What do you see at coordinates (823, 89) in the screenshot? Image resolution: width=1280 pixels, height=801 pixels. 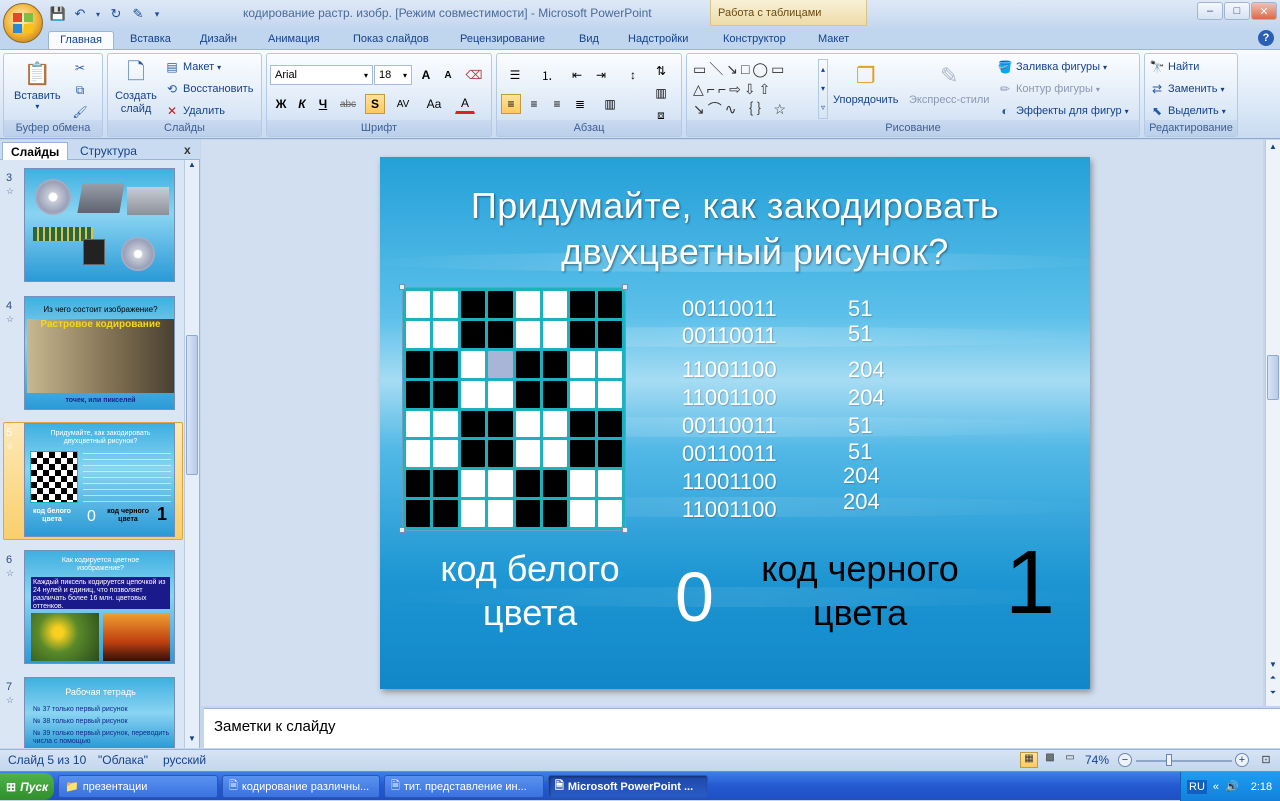 I see `shapes-gallery-scroll: ▴ ▾ ▿` at bounding box center [823, 89].